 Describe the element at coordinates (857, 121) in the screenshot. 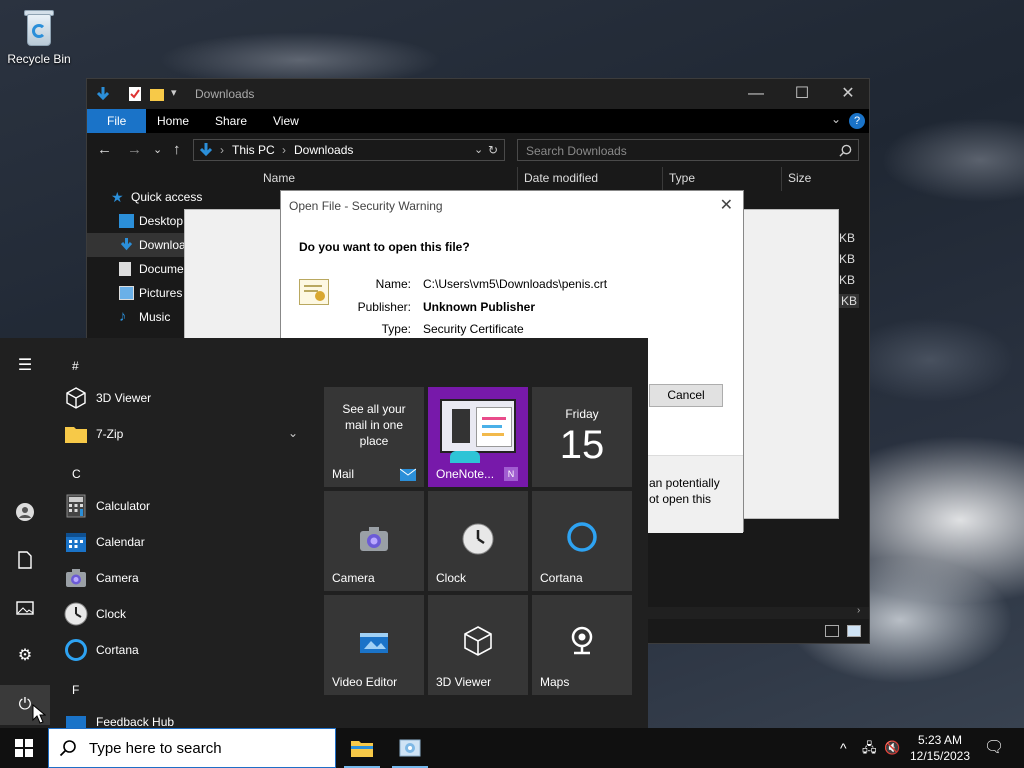

I see `help-icon: ?` at that location.